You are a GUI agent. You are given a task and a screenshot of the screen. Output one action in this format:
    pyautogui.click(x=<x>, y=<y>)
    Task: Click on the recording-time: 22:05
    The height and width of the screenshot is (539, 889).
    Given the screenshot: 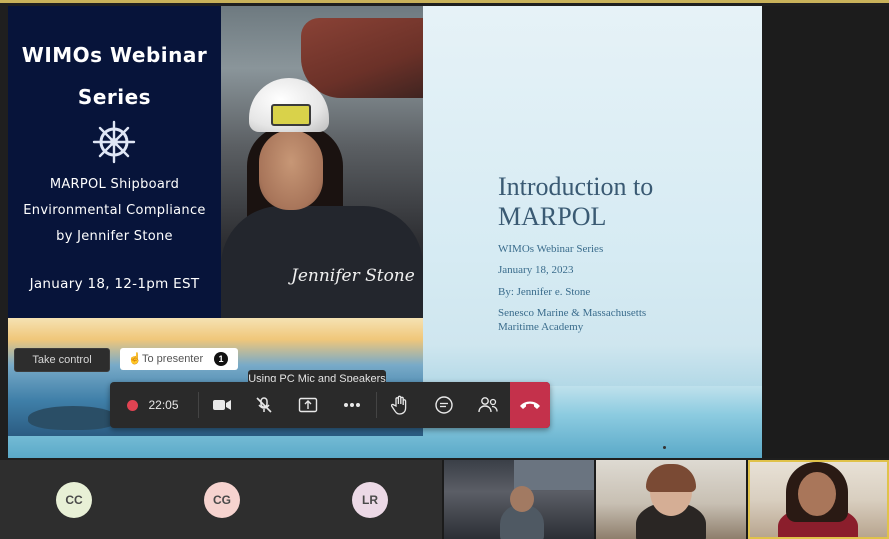 What is the action you would take?
    pyautogui.click(x=163, y=405)
    